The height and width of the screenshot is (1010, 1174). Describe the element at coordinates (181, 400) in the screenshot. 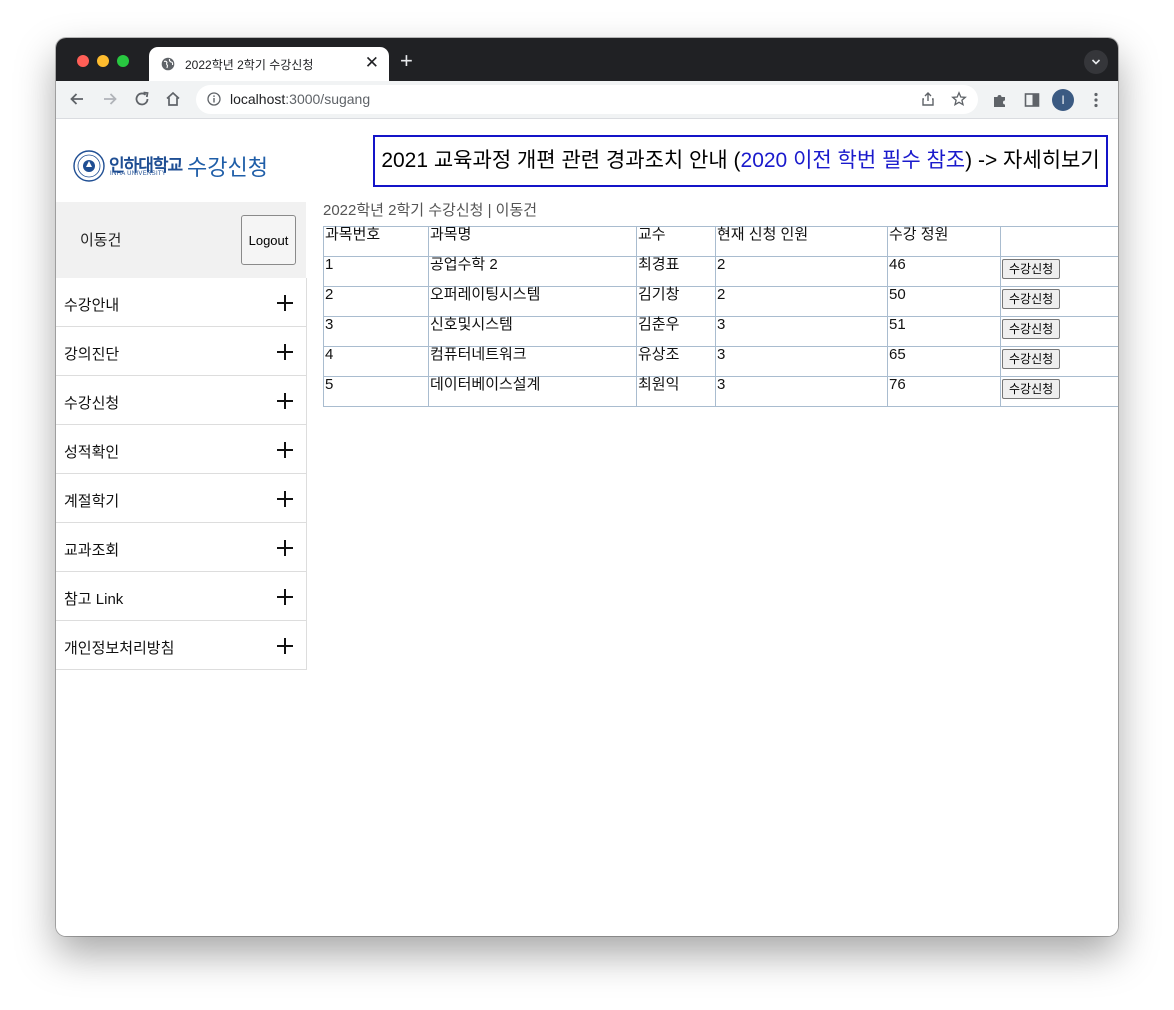

I see `sidebar-item-course-registration: 수강신청` at that location.